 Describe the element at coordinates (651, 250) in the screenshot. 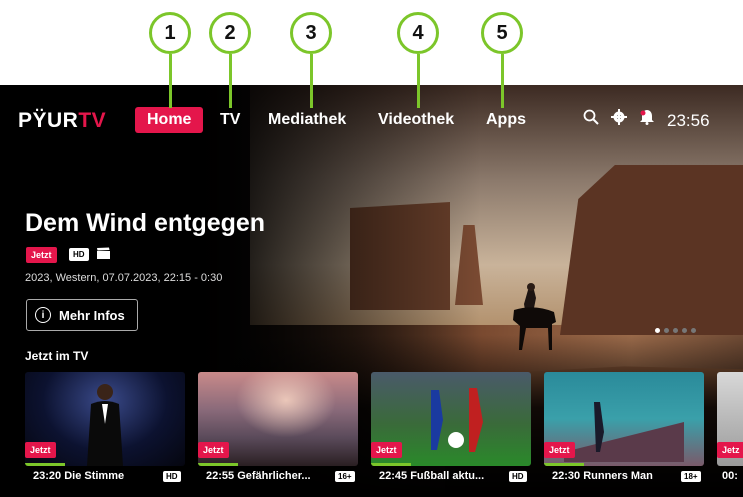

I see `hero-mesa-right` at that location.